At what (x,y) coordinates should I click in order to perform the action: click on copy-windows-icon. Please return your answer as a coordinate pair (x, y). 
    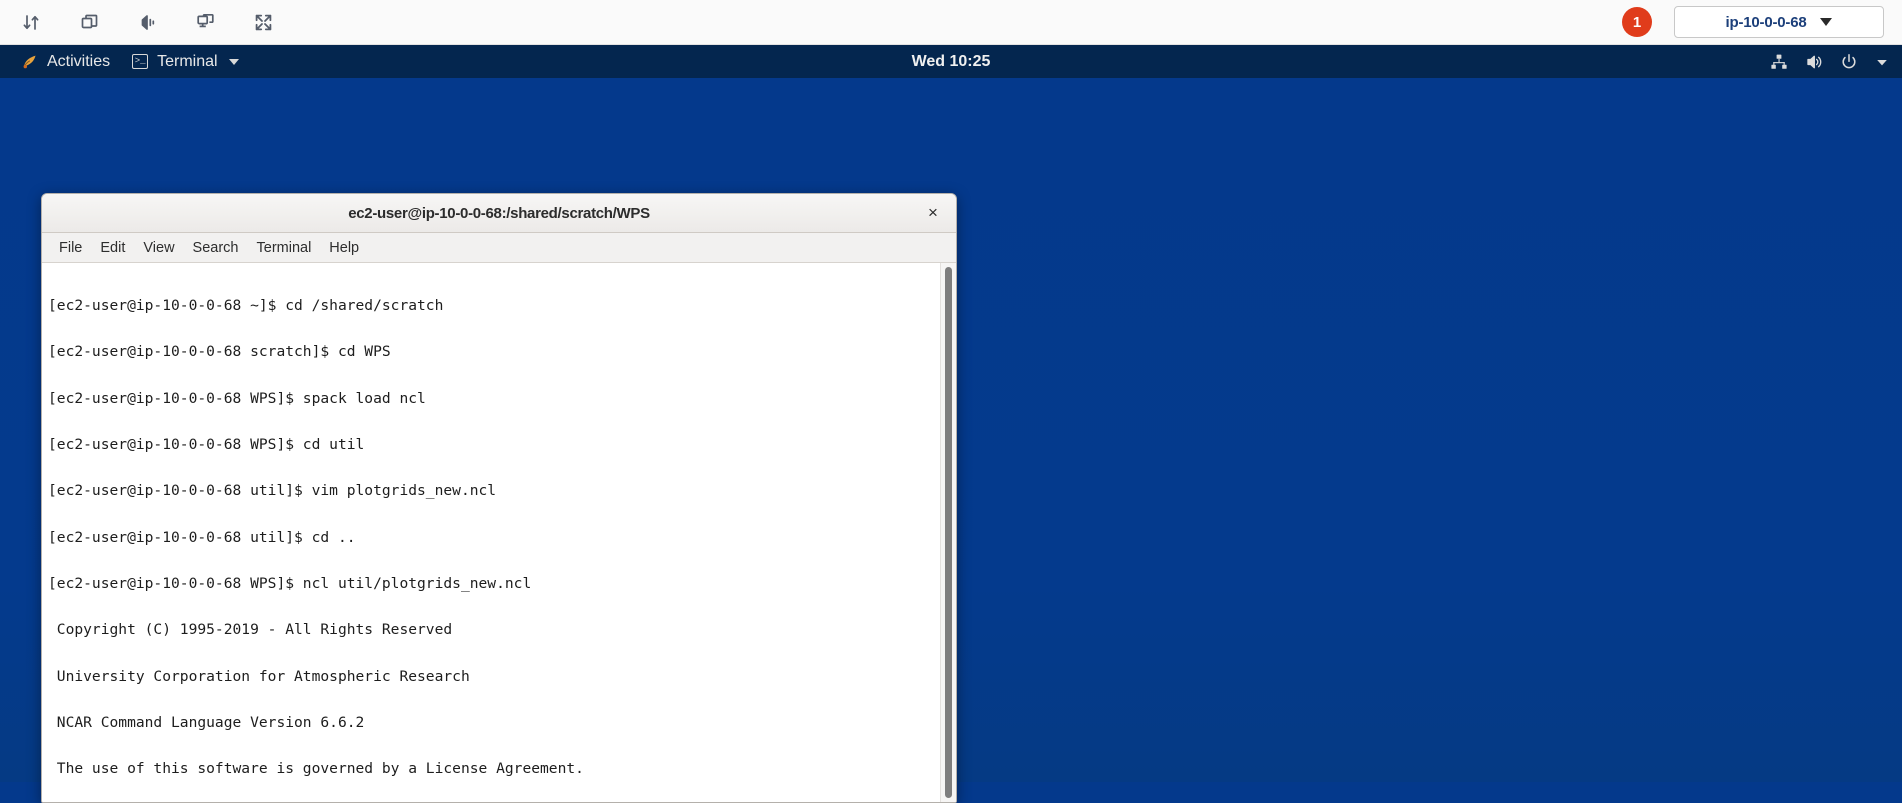
    Looking at the image, I should click on (89, 22).